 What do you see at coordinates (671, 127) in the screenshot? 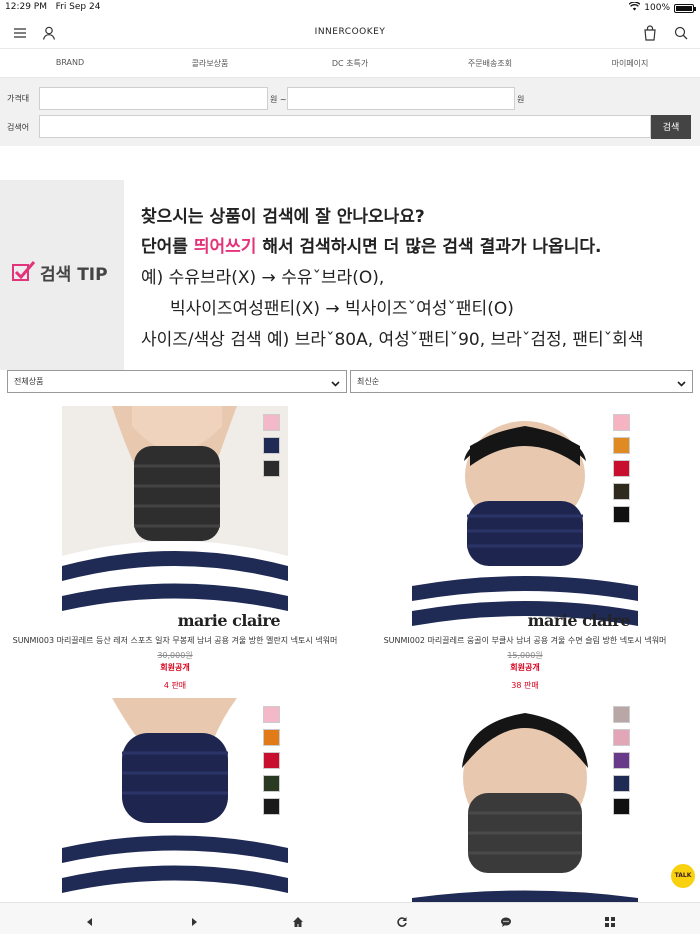
I see `search-button: 검색` at bounding box center [671, 127].